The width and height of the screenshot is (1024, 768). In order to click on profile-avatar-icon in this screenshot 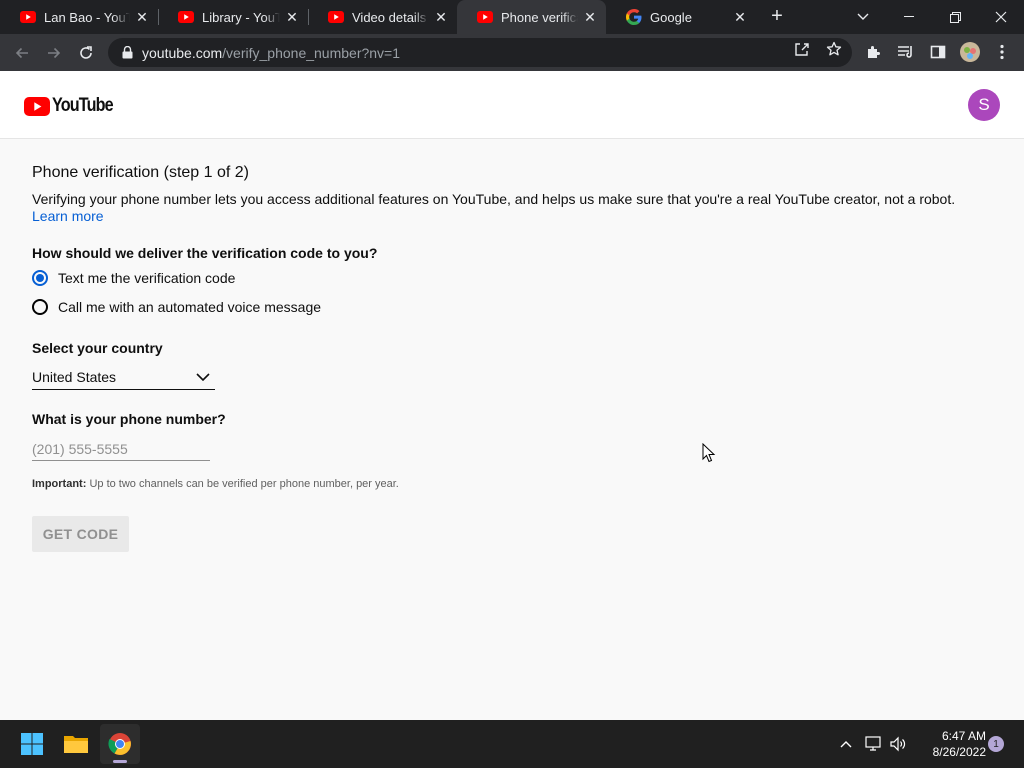, I will do `click(970, 52)`.